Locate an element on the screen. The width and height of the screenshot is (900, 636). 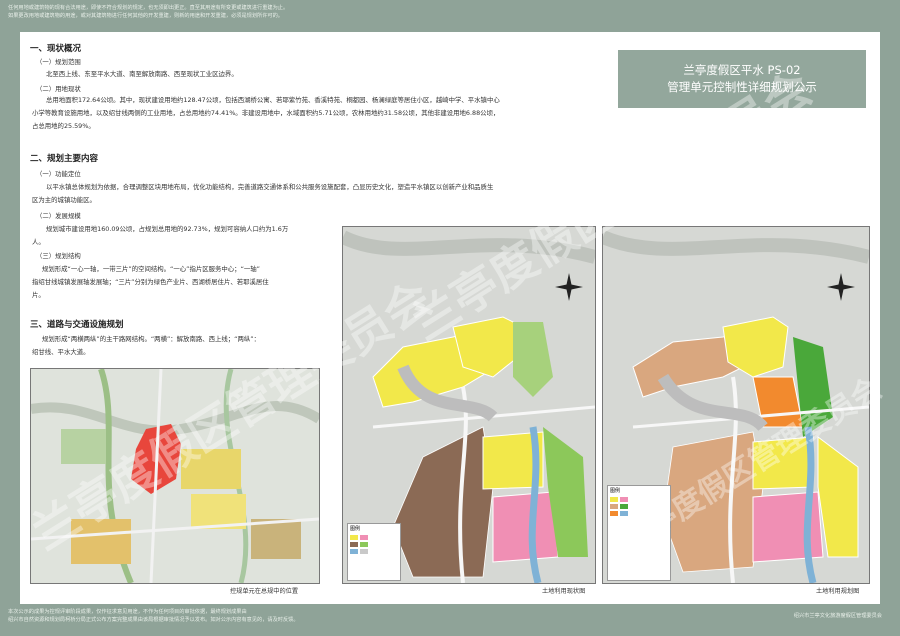
section-2-para-3a: 规划形成“一心一轴，一带三片”的空间结构。“一心”指片区服务中心；“一轴” is located at coordinates (151, 269).